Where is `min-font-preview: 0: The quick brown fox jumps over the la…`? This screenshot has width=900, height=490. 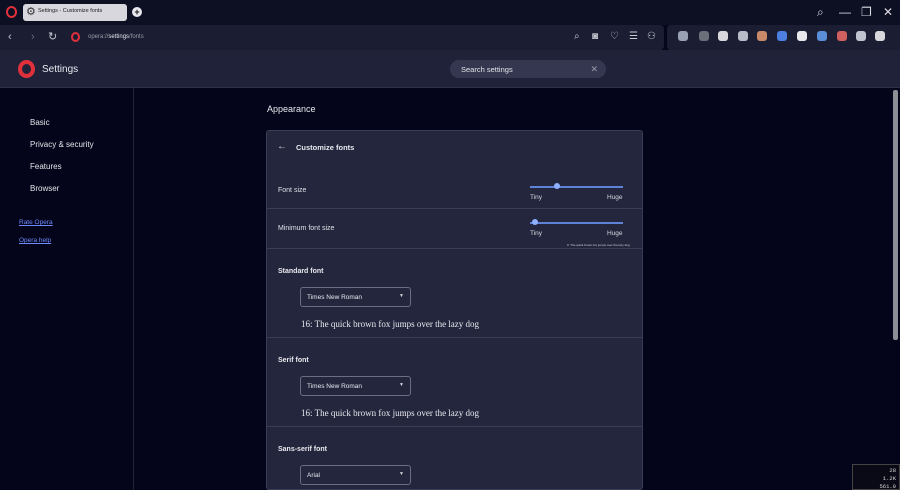
min-font-preview: 0: The quick brown fox jumps over the la… is located at coordinates (598, 245).